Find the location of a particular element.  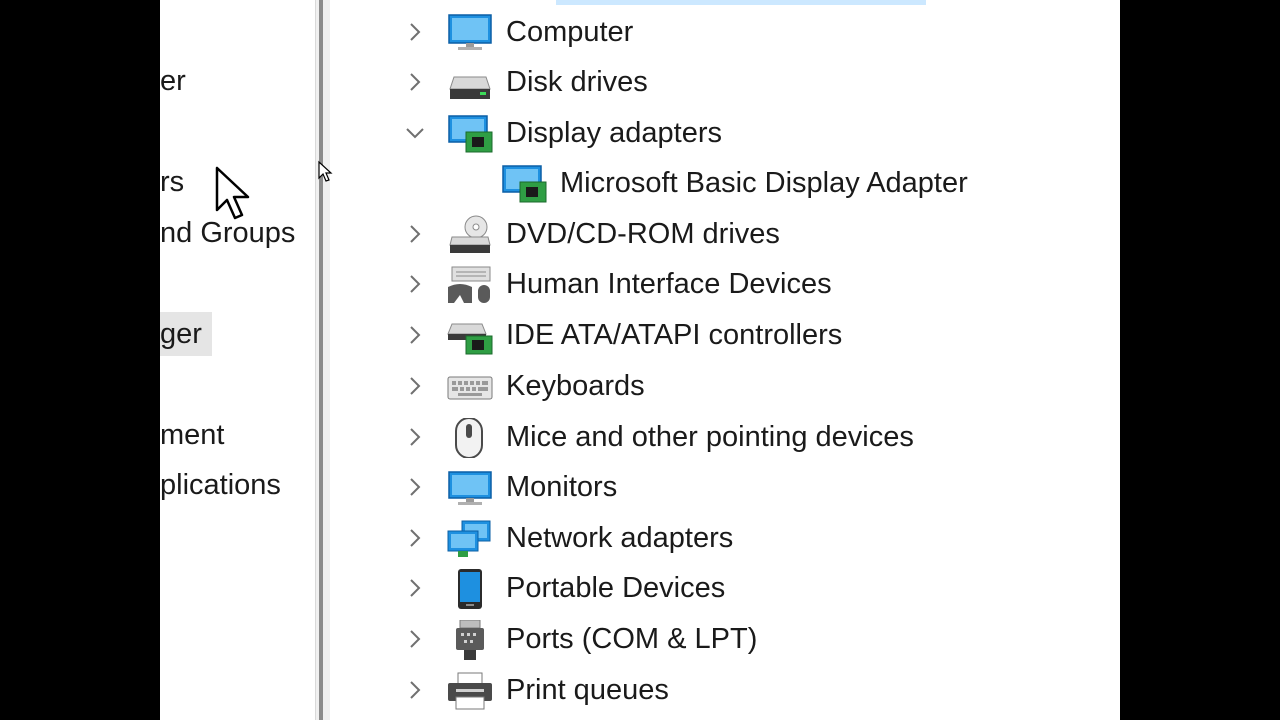

mouse-icon is located at coordinates (469, 438).